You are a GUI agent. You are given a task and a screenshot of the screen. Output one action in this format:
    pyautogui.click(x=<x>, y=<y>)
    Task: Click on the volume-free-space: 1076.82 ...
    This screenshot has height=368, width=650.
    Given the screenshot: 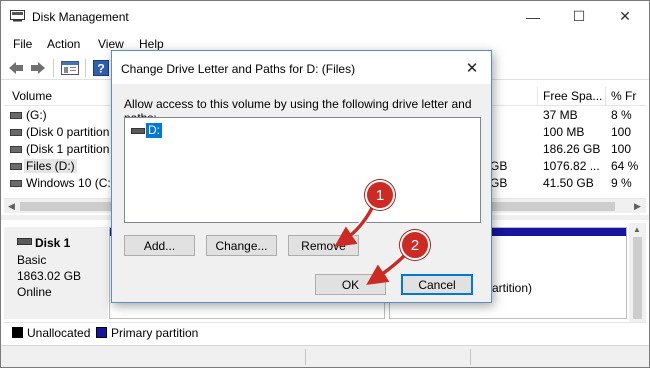 What is the action you would take?
    pyautogui.click(x=571, y=166)
    